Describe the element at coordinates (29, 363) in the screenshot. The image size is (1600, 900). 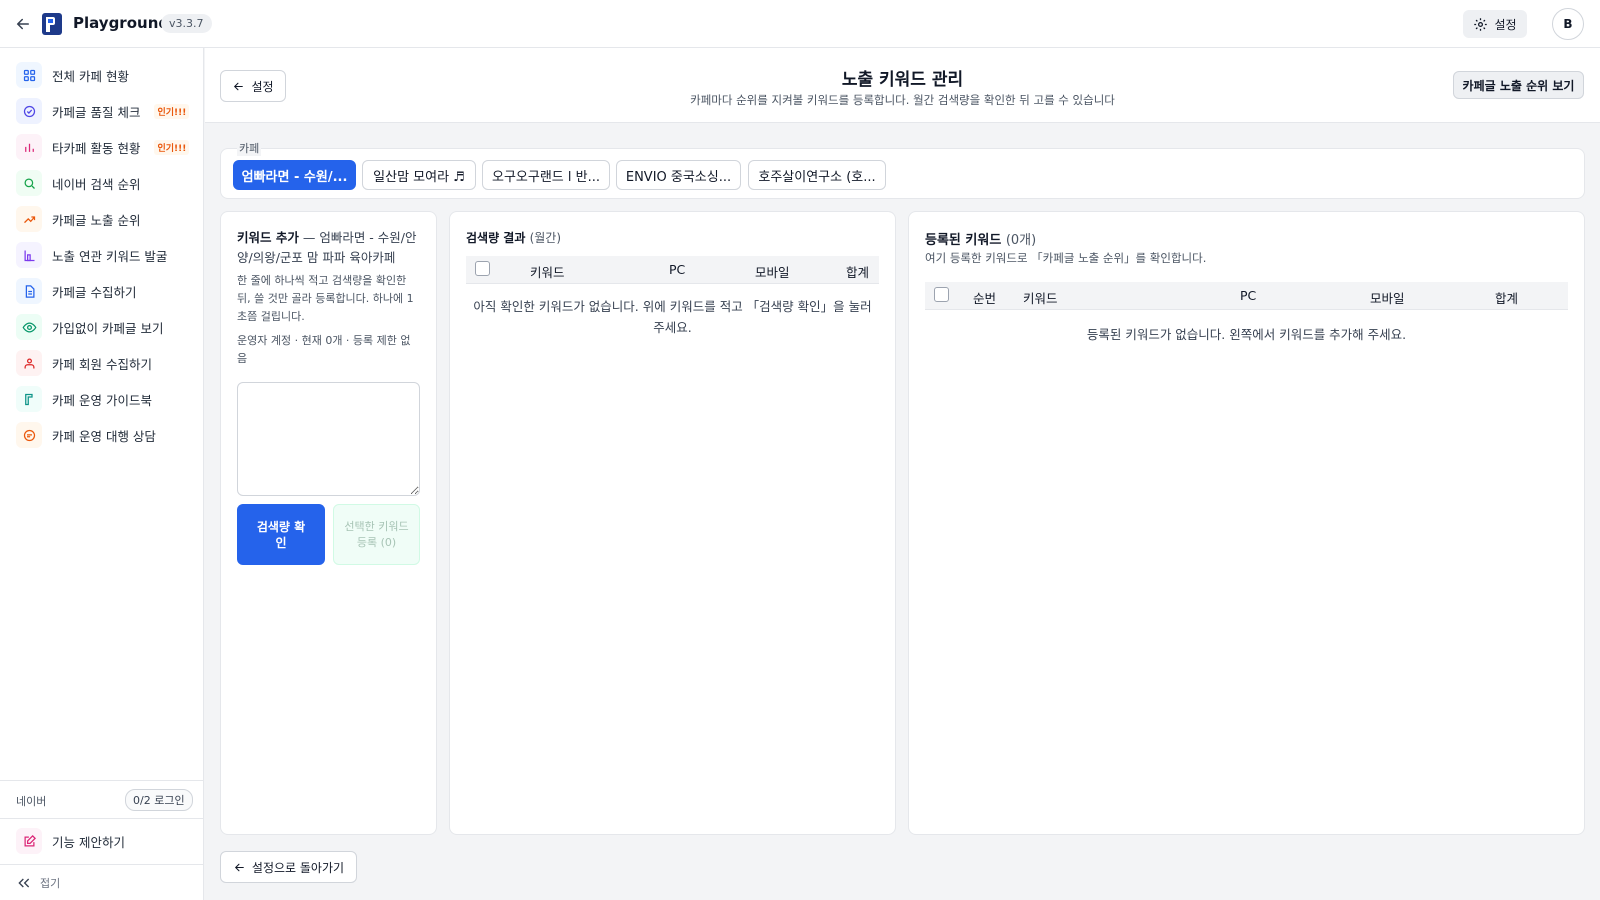
I see `users-icon` at that location.